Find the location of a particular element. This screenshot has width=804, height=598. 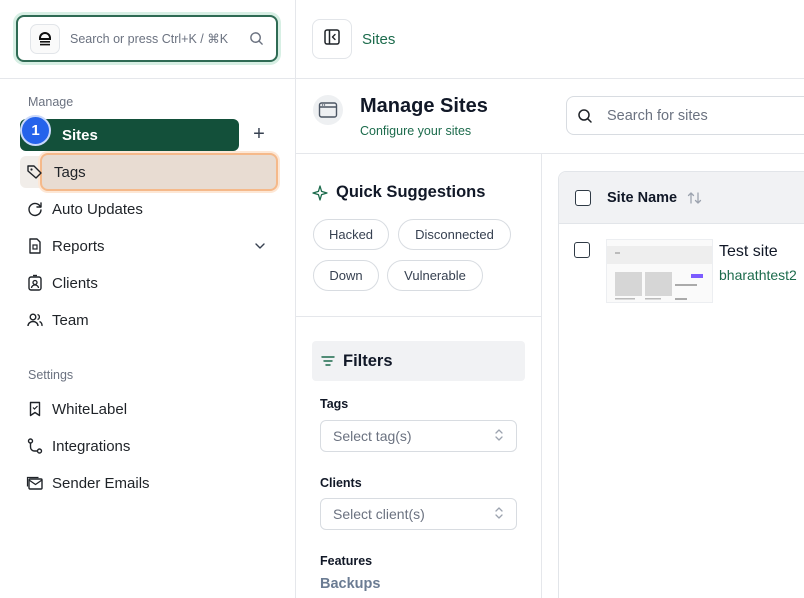

sidebar-item-team: Team is located at coordinates (148, 320).